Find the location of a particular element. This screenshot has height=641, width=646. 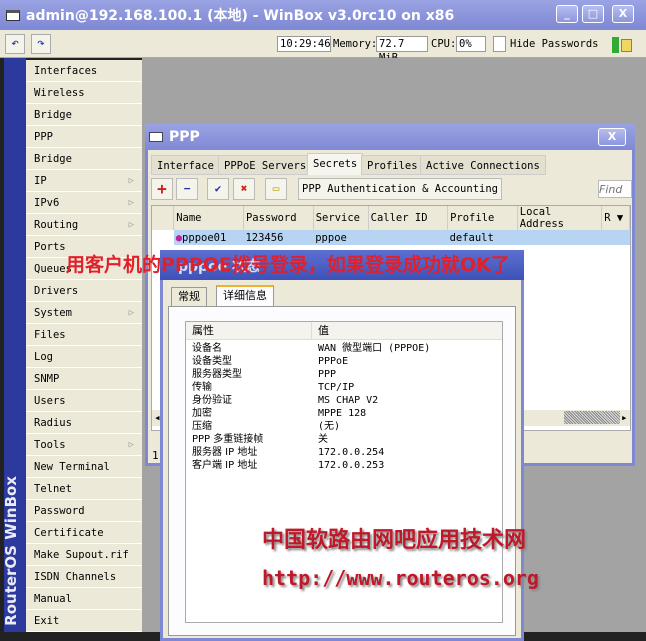

cell-service: pppoe is located at coordinates (341, 237).